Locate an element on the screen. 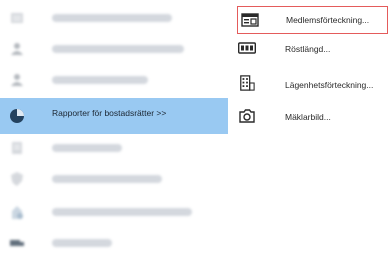  left-menu-item-reports: Rapporter för bostadsrätter >> is located at coordinates (114, 116).